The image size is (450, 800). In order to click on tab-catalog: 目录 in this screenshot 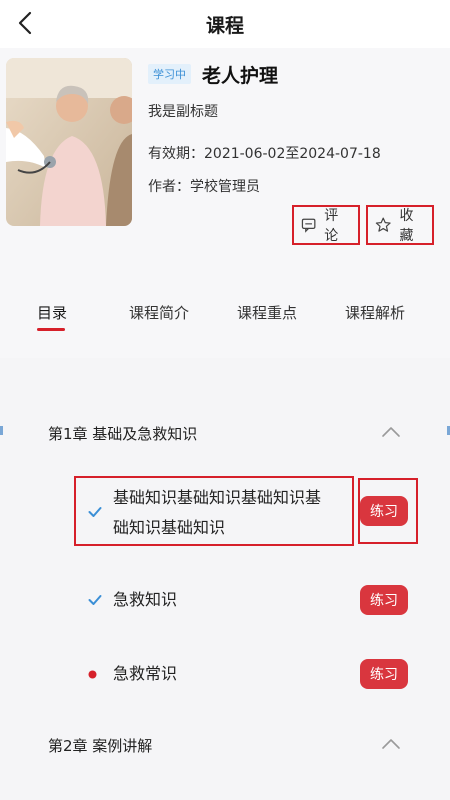, I will do `click(52, 312)`.